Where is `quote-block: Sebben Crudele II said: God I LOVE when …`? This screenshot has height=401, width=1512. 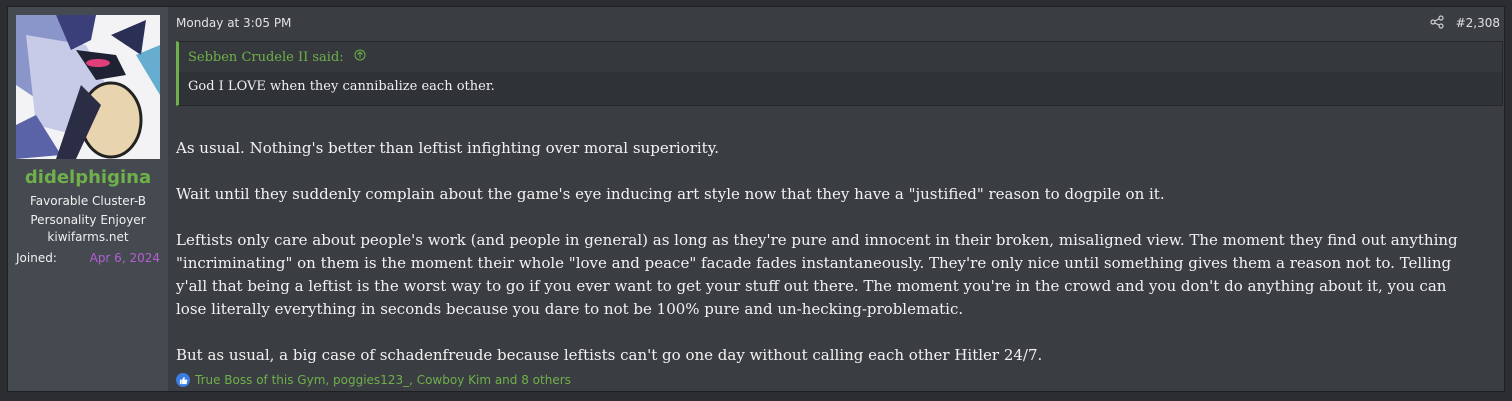
quote-block: Sebben Crudele II said: God I LOVE when … is located at coordinates (839, 73).